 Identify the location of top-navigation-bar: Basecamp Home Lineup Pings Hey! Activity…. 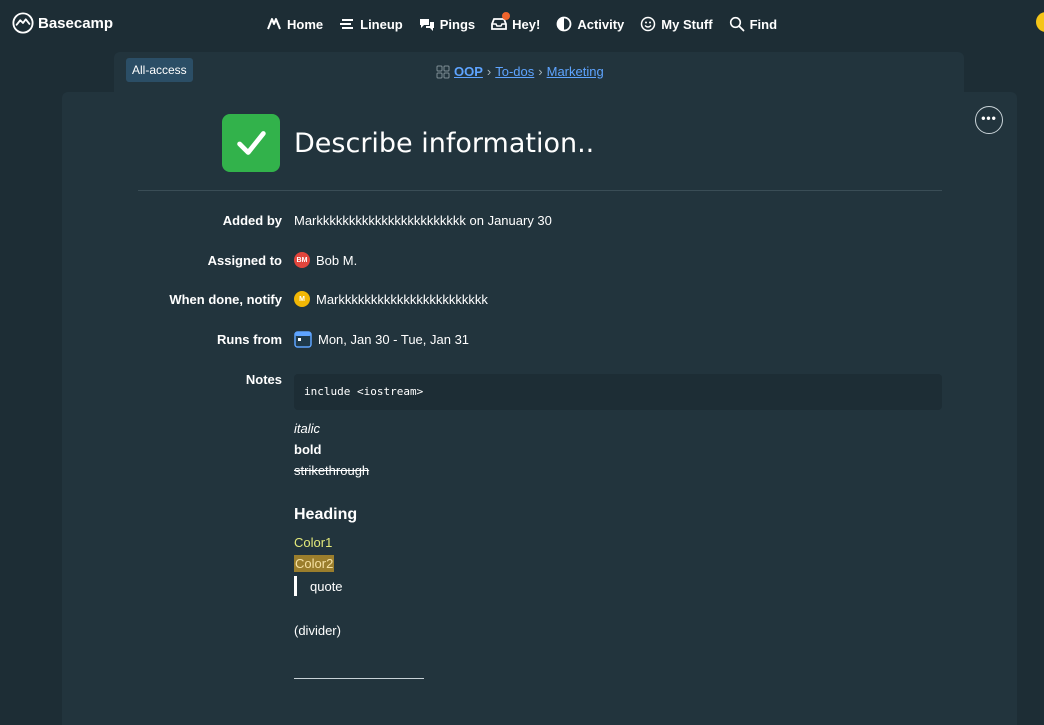
(522, 24).